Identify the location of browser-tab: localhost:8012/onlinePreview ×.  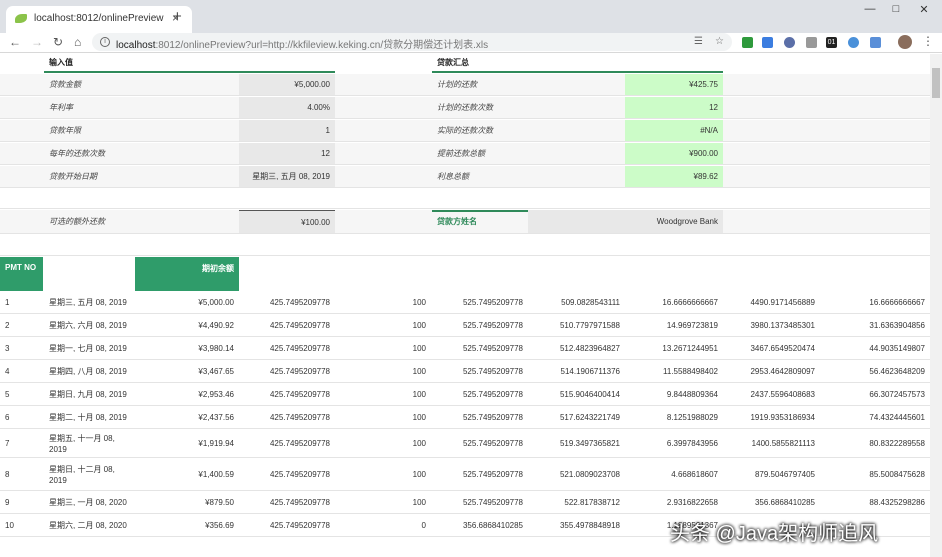
(99, 19).